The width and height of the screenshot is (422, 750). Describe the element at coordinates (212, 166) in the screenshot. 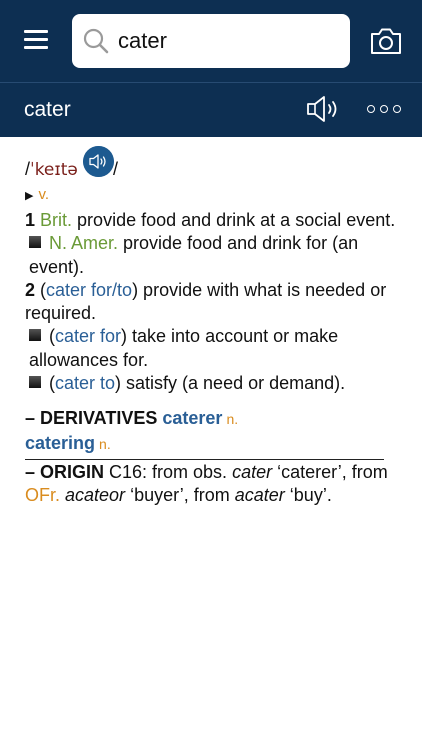

I see `pronunciation: /ˈkeɪtə /` at that location.